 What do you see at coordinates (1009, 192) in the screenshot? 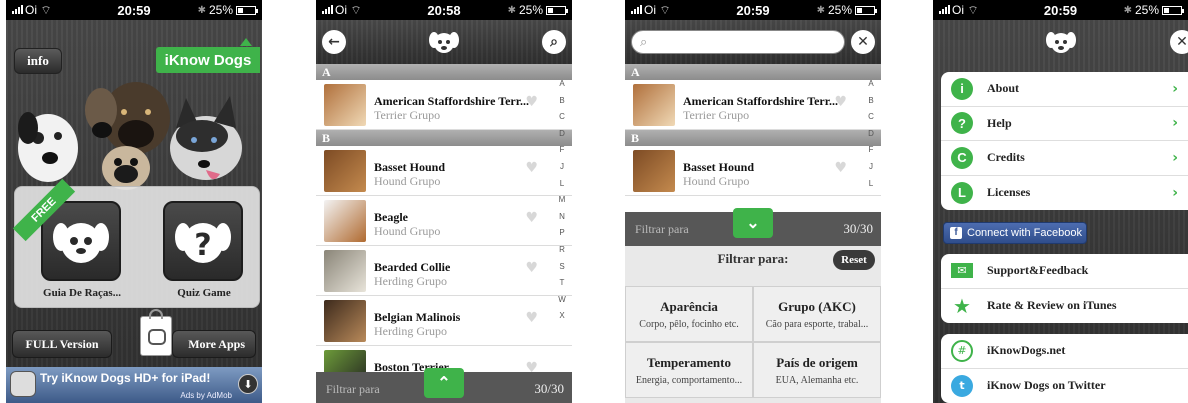
I see `menu-item-label: Licenses` at bounding box center [1009, 192].